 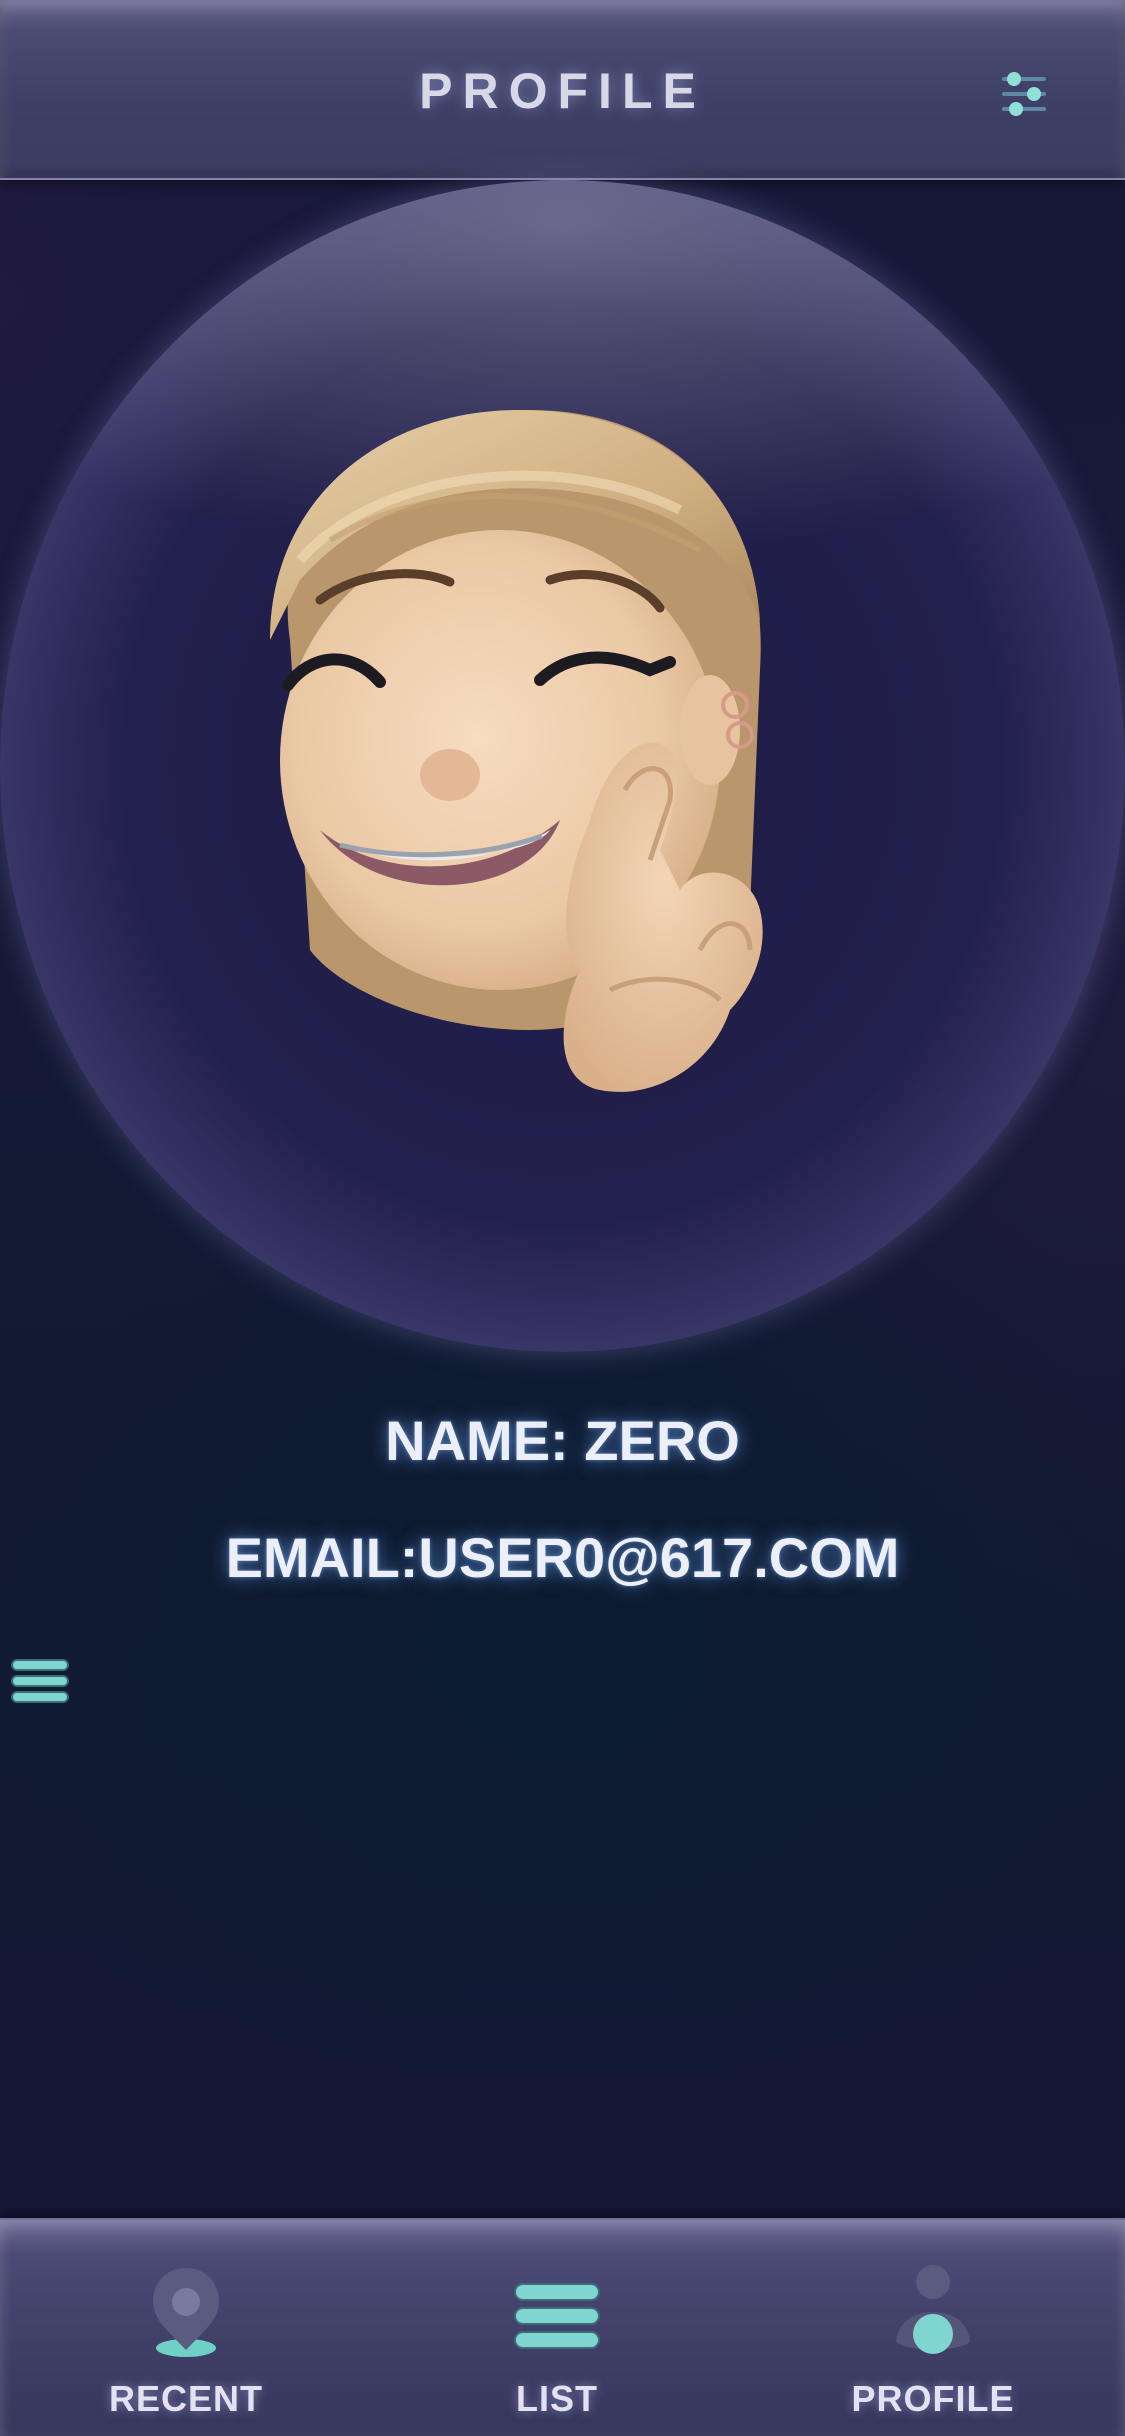 I want to click on tab-profile: PROFILE, so click(x=933, y=2328).